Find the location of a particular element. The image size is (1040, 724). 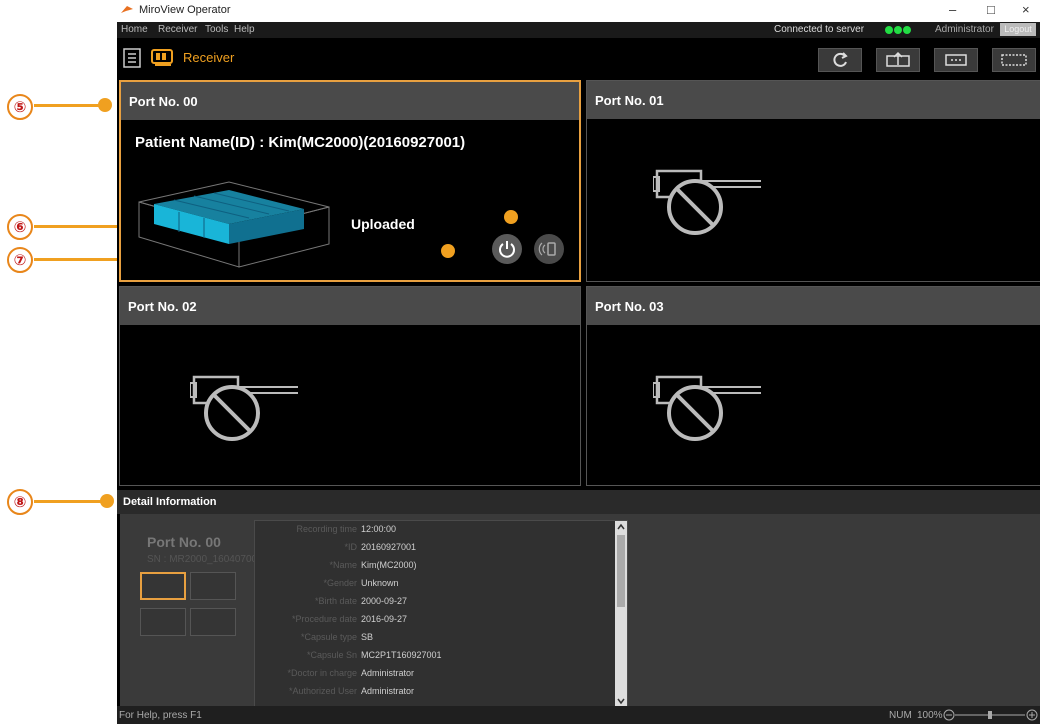

callout-7: ⑦ is located at coordinates (20, 260).